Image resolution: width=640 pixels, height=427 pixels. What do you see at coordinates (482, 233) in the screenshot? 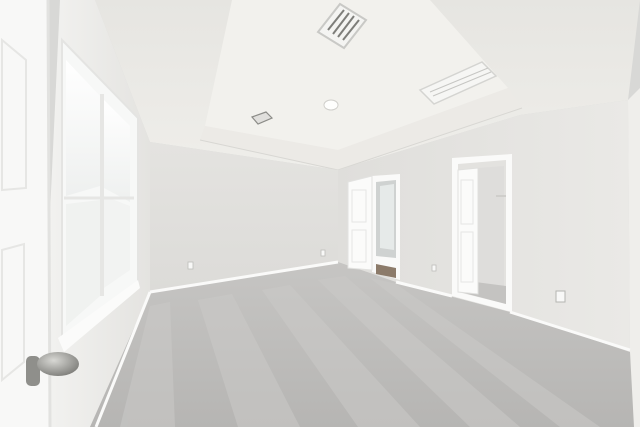
I see `closet-doorway` at bounding box center [482, 233].